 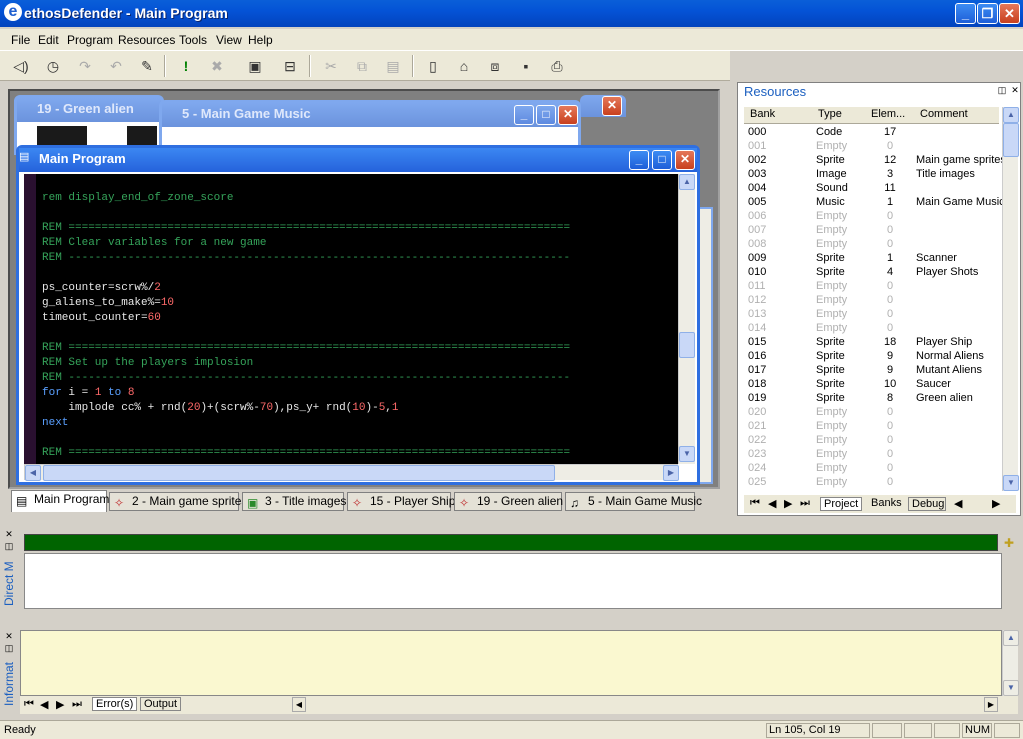 What do you see at coordinates (874, 133) in the screenshot?
I see `resource-row: 000 Code 17` at bounding box center [874, 133].